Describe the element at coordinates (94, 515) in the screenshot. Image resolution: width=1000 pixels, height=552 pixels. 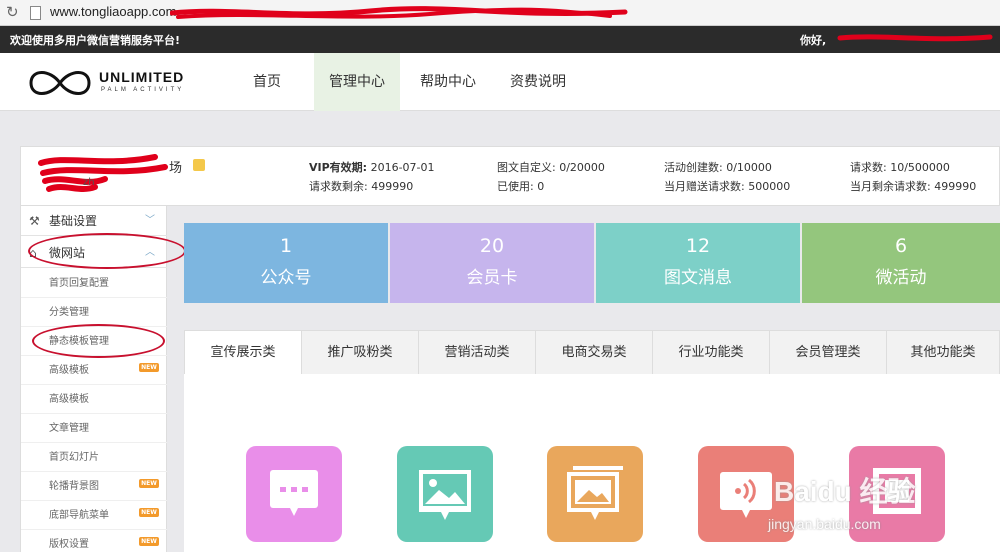
I see `sidebar-item-bottom-nav: 底部导航菜单 NEW` at that location.